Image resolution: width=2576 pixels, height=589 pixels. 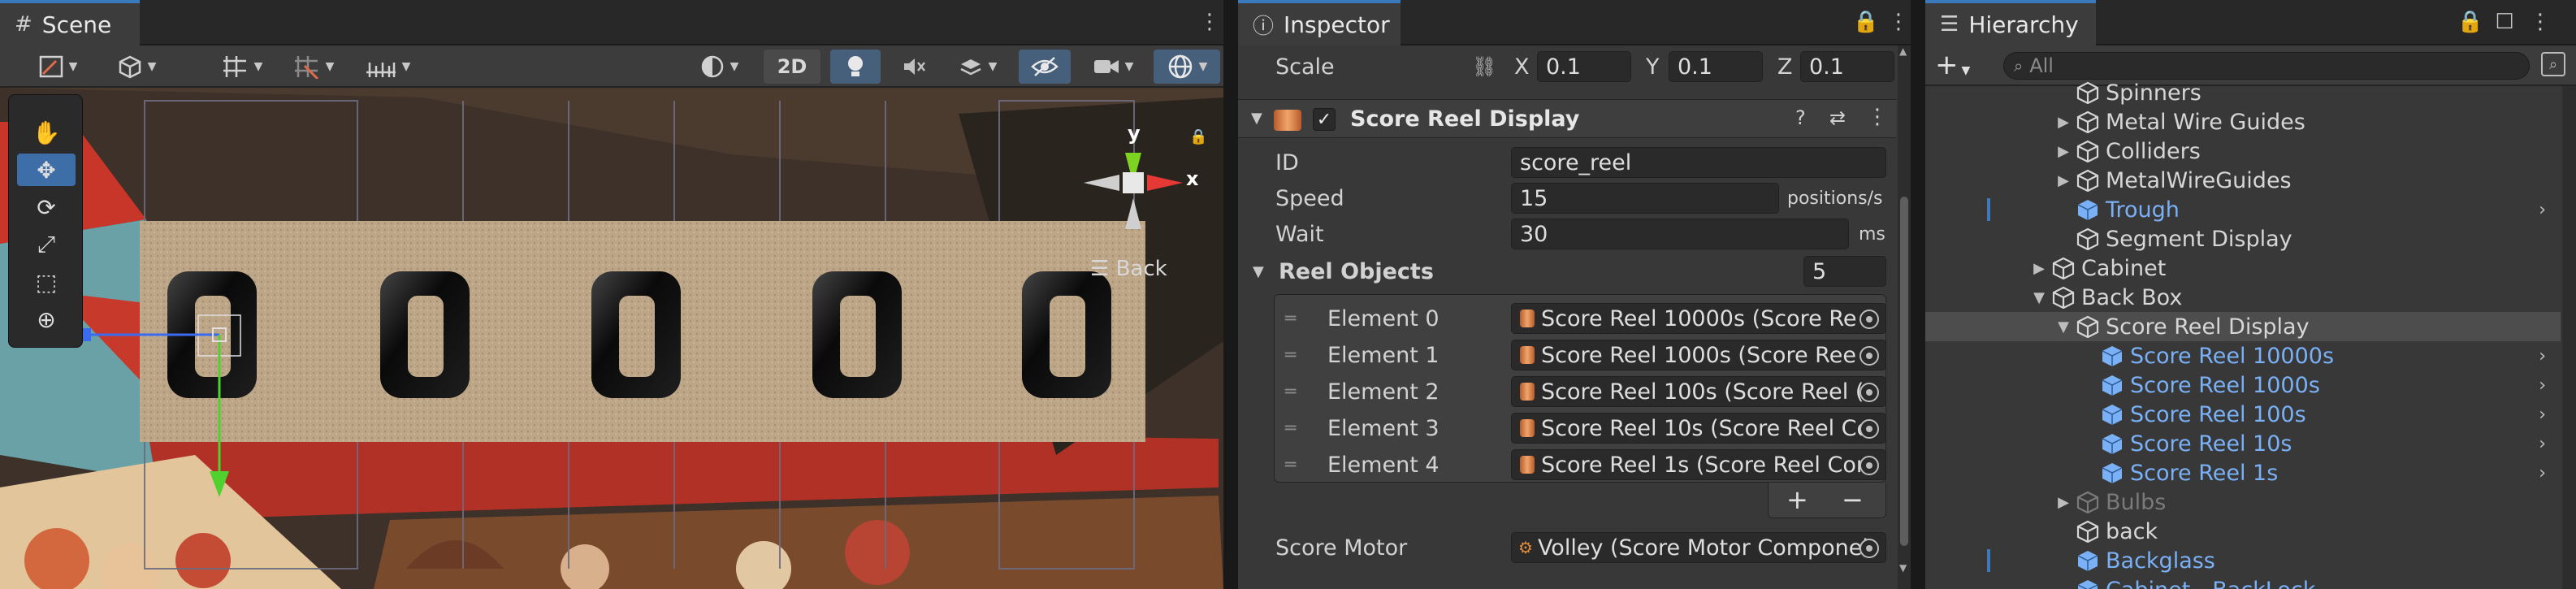 I want to click on hierarchy-item: ▶ MetalWireGuides, so click(x=2243, y=180).